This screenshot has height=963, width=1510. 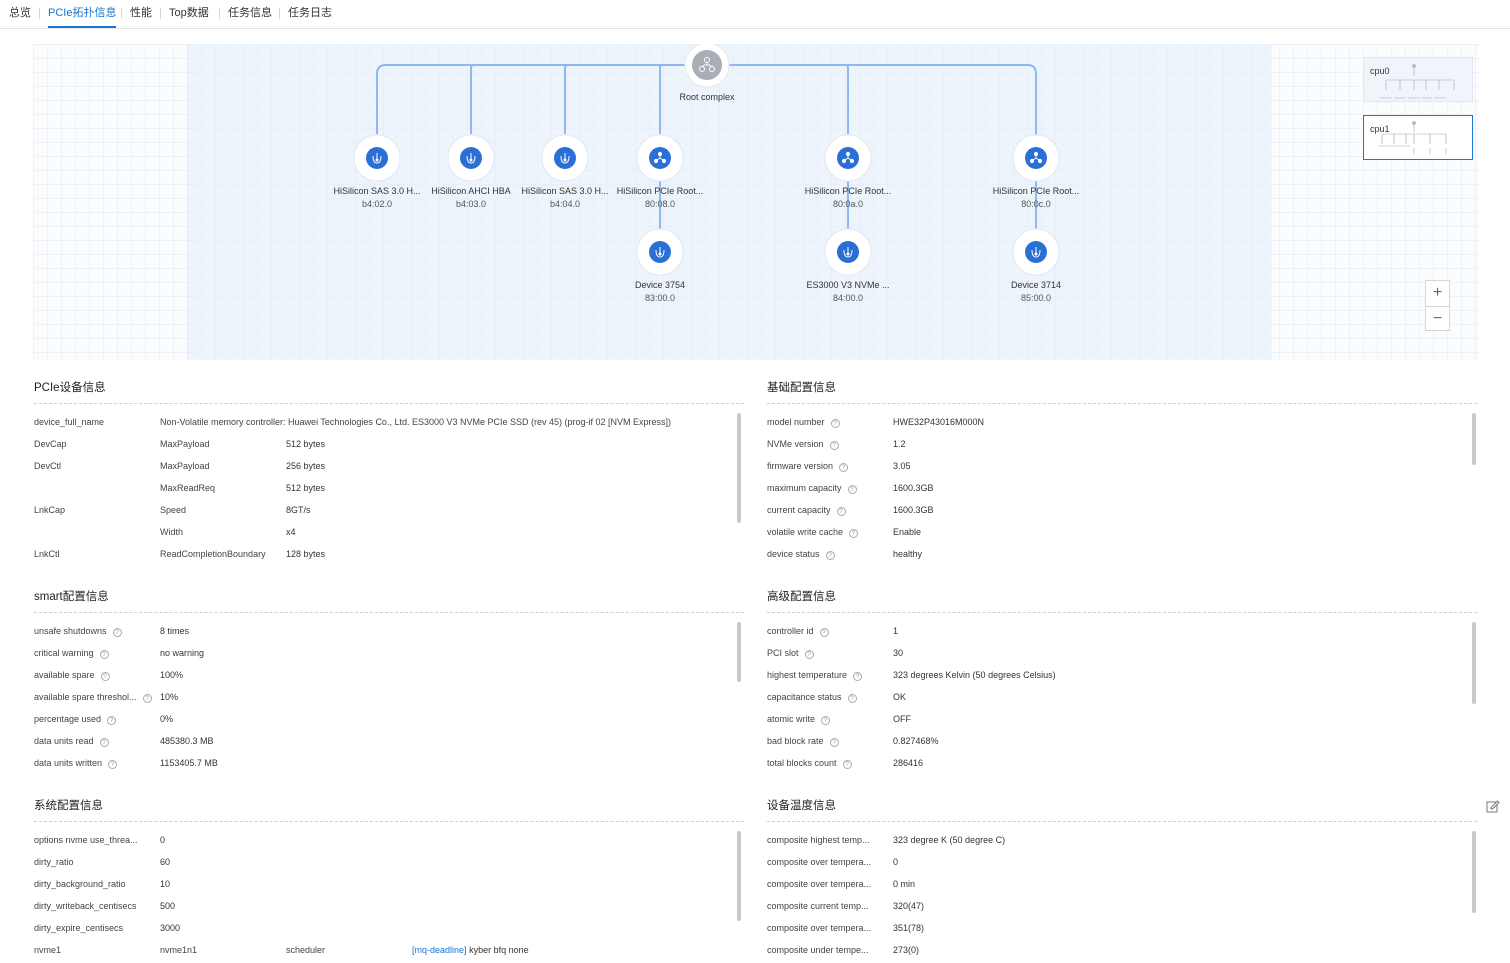 What do you see at coordinates (384, 743) in the screenshot?
I see `info-row: data units read? 485380.3 MB` at bounding box center [384, 743].